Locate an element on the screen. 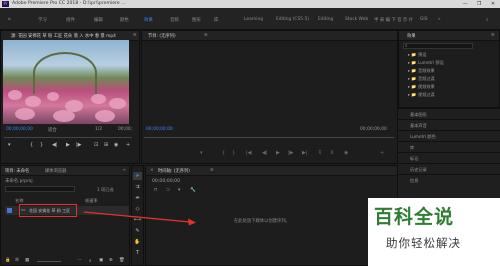 The height and width of the screenshot is (266, 500). annotation-arrow-line is located at coordinates (137, 217).